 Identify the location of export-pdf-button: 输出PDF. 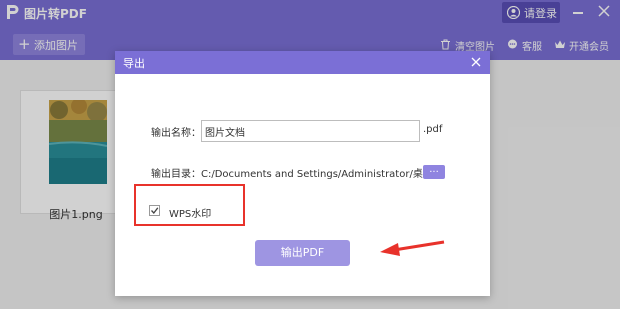
(302, 253).